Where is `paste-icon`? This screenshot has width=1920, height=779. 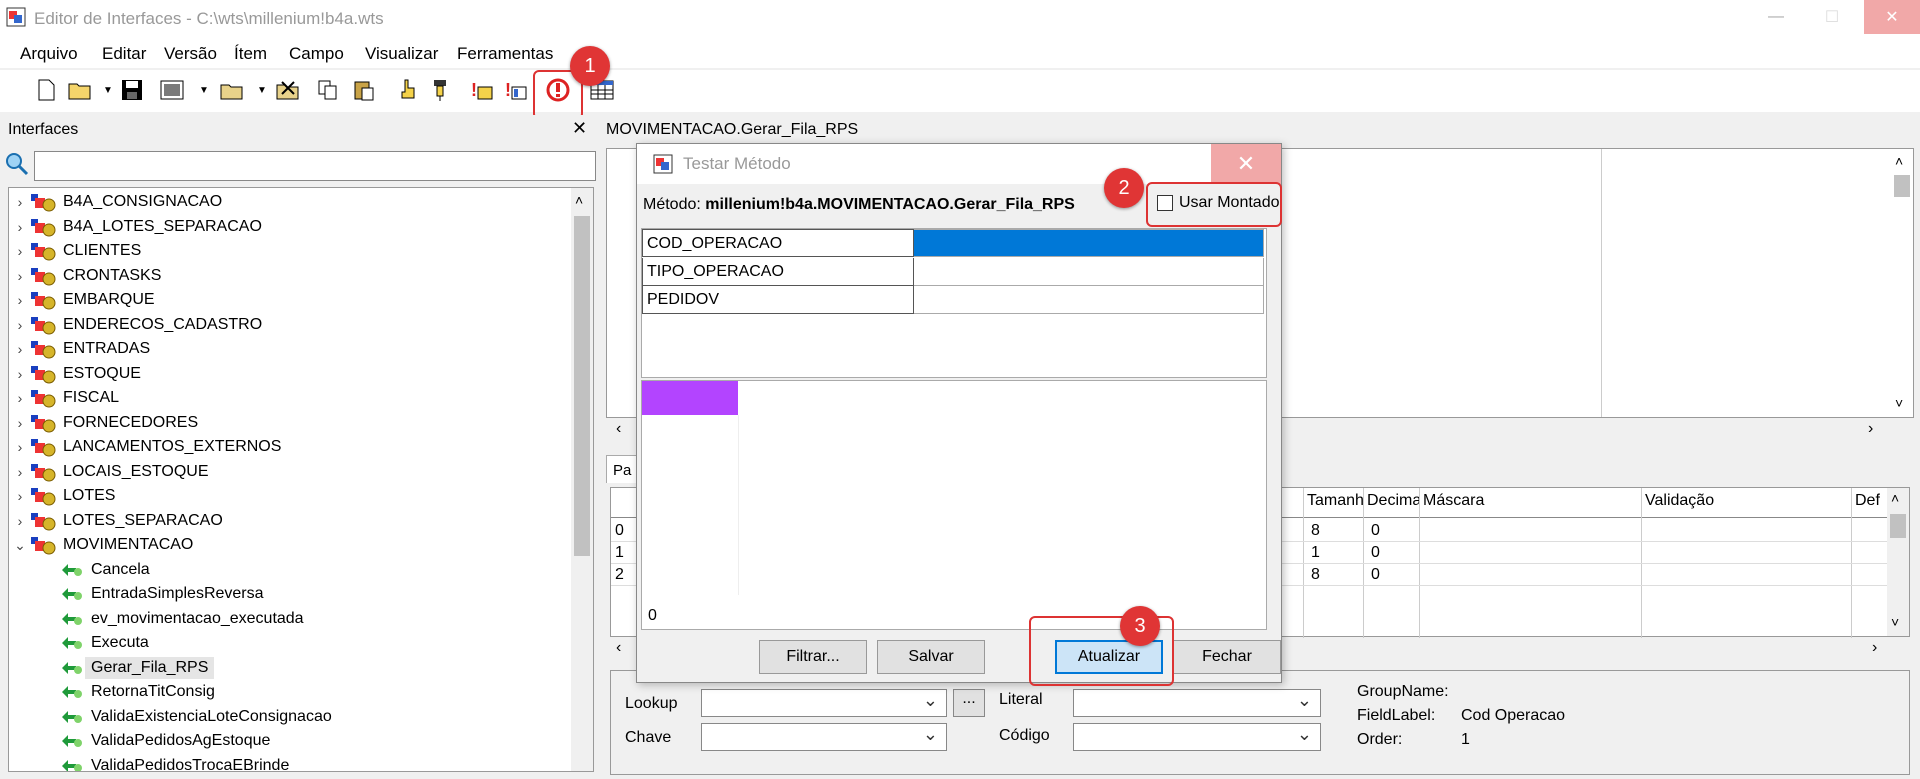
paste-icon is located at coordinates (364, 90).